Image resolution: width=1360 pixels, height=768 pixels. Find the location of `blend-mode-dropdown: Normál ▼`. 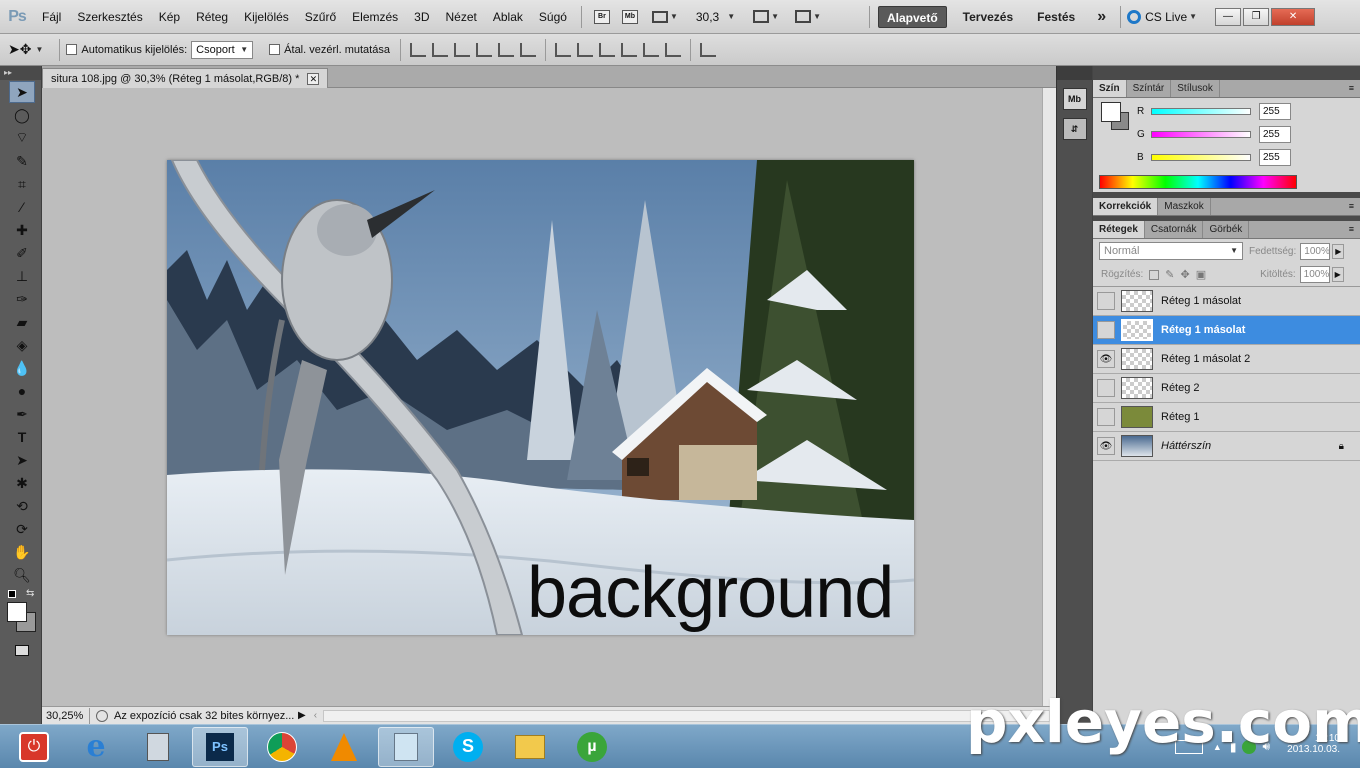

blend-mode-dropdown: Normál ▼ is located at coordinates (1171, 251).